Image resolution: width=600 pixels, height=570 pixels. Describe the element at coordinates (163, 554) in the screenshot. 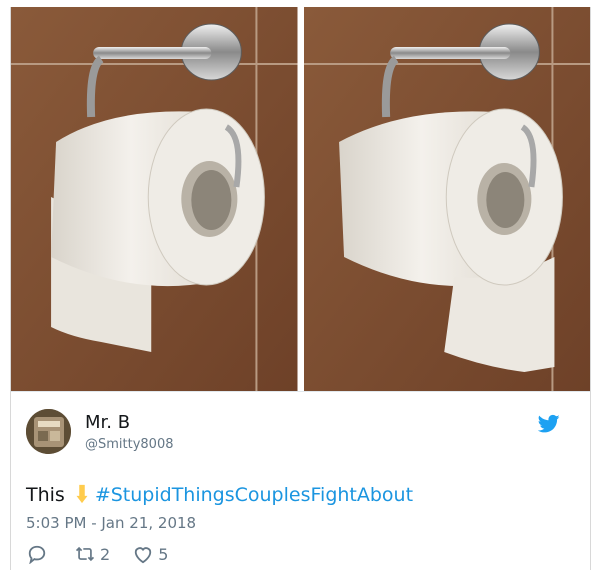

I see `like-count: 5` at that location.